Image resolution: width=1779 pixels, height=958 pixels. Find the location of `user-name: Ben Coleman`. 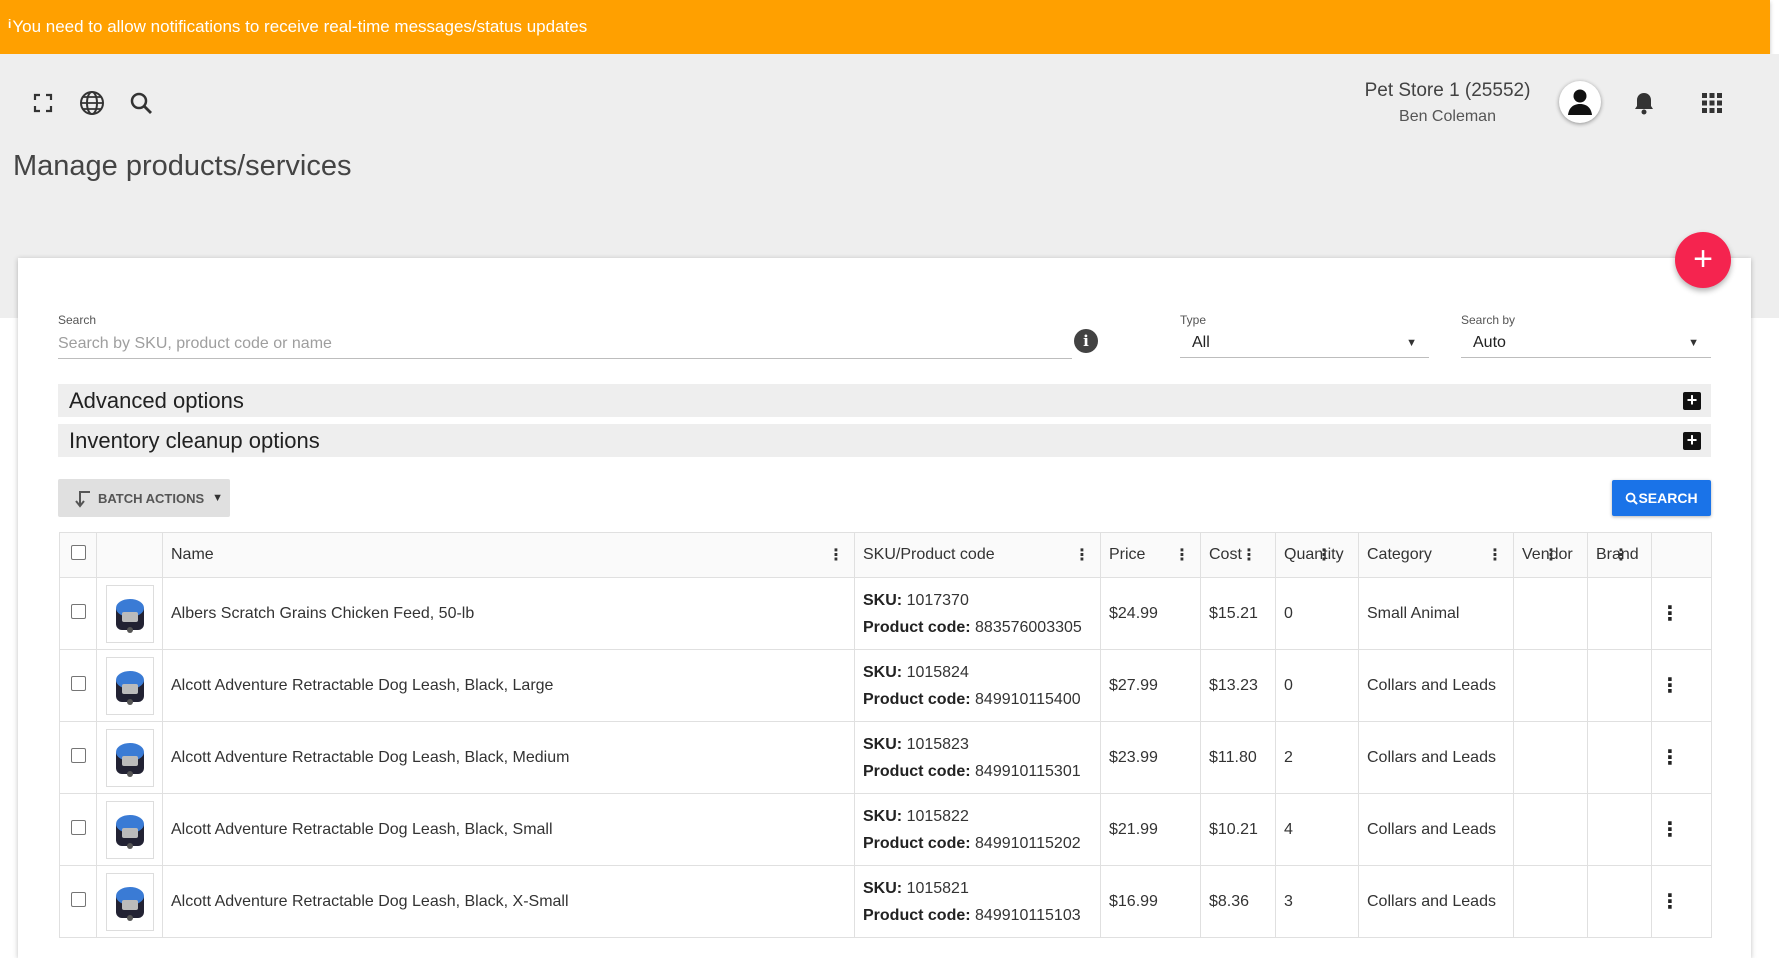

user-name: Ben Coleman is located at coordinates (1447, 116).